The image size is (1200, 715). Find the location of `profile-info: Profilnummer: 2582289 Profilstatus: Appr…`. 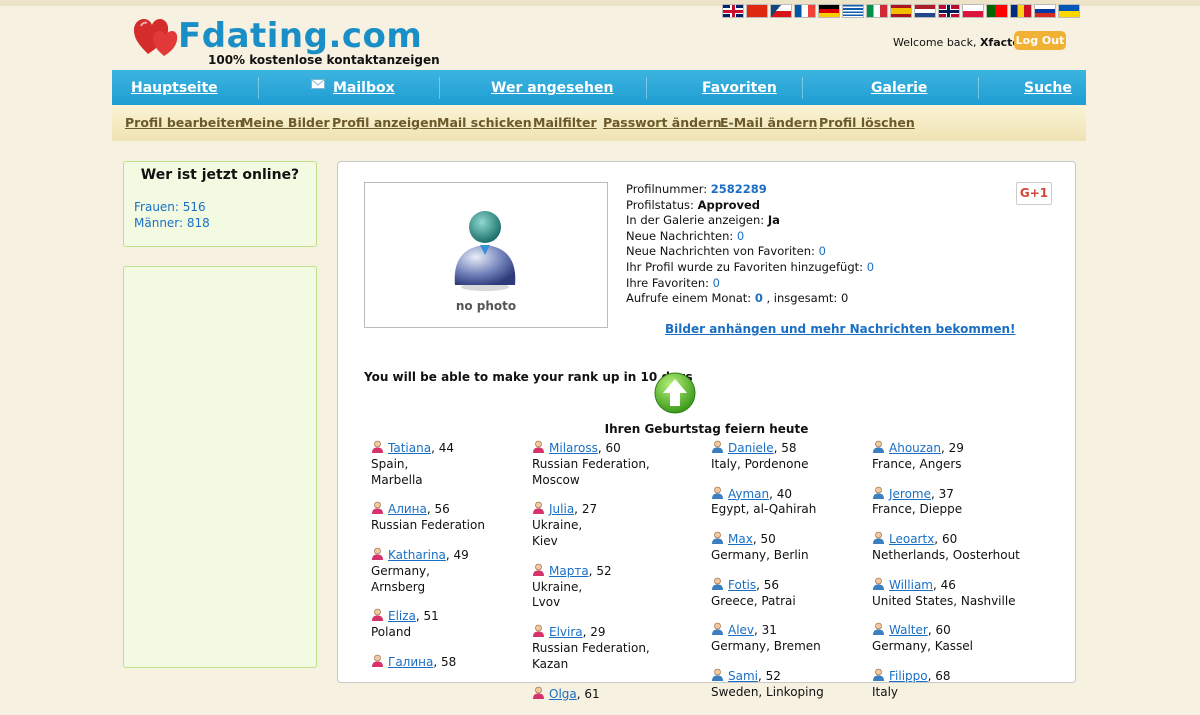

profile-info: Profilnummer: 2582289 Profilstatus: Appr… is located at coordinates (750, 244).